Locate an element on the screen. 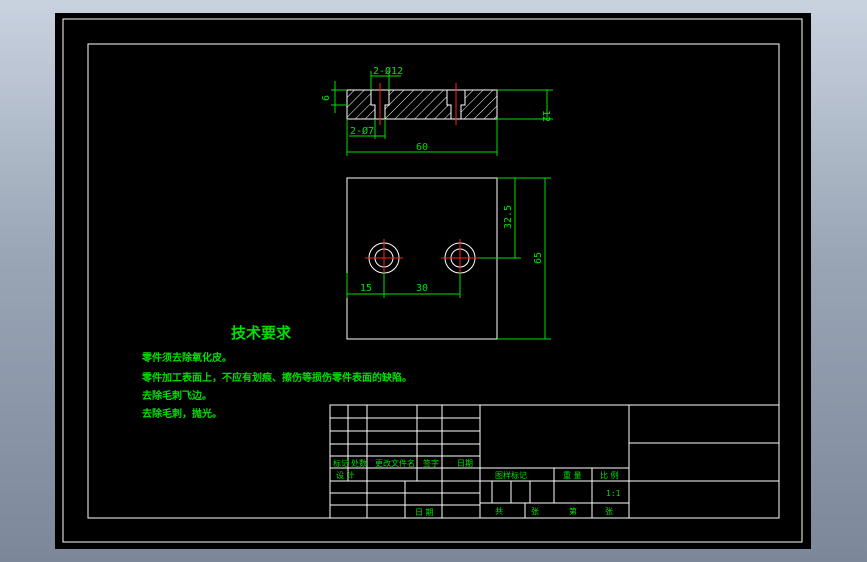  dim-counter-dia: 2-Ø7 is located at coordinates (362, 131).